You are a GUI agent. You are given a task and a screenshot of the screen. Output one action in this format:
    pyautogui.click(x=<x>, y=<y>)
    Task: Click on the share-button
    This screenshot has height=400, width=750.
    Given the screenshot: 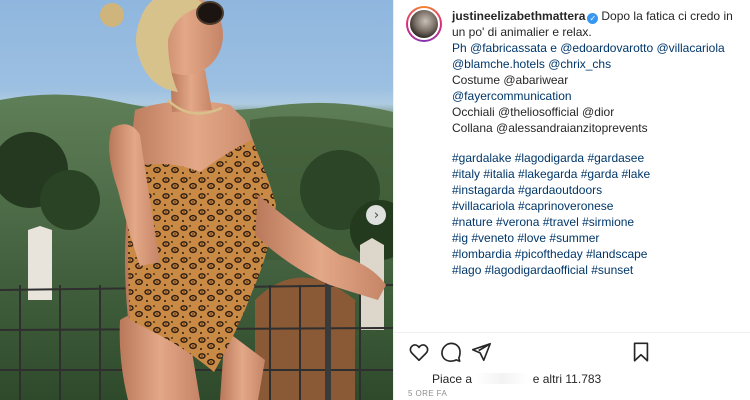 What is the action you would take?
    pyautogui.click(x=482, y=353)
    